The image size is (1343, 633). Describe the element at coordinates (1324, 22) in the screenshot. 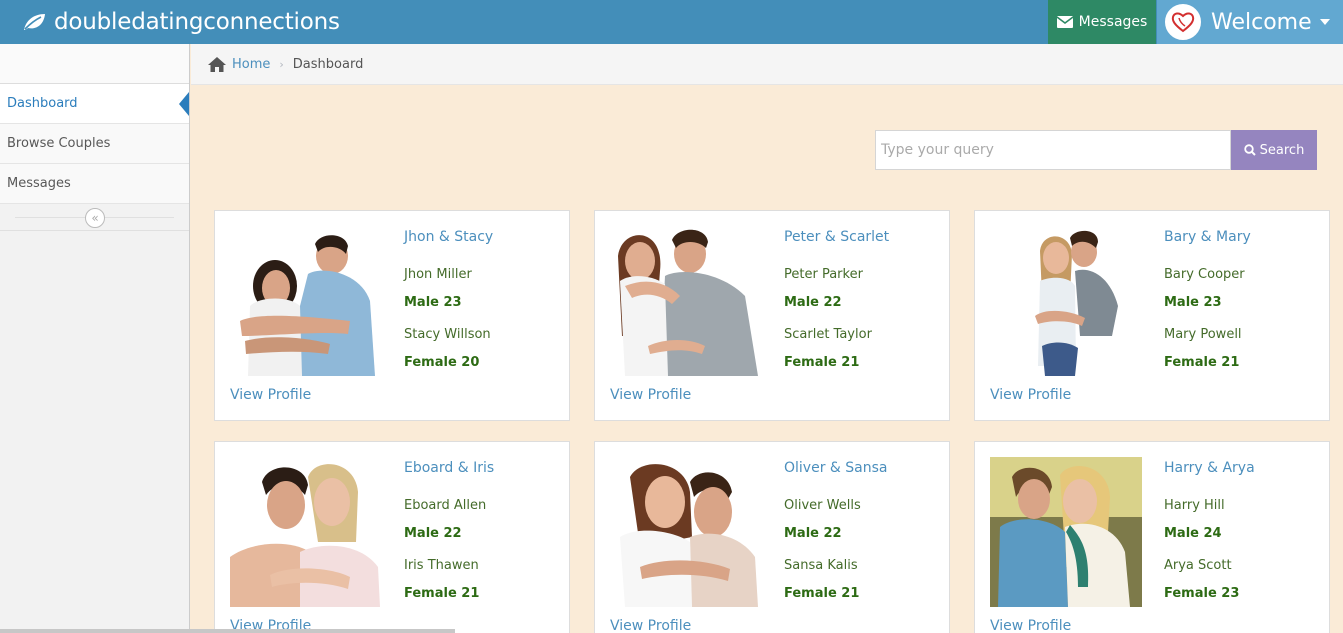

I see `caret-down-icon` at that location.